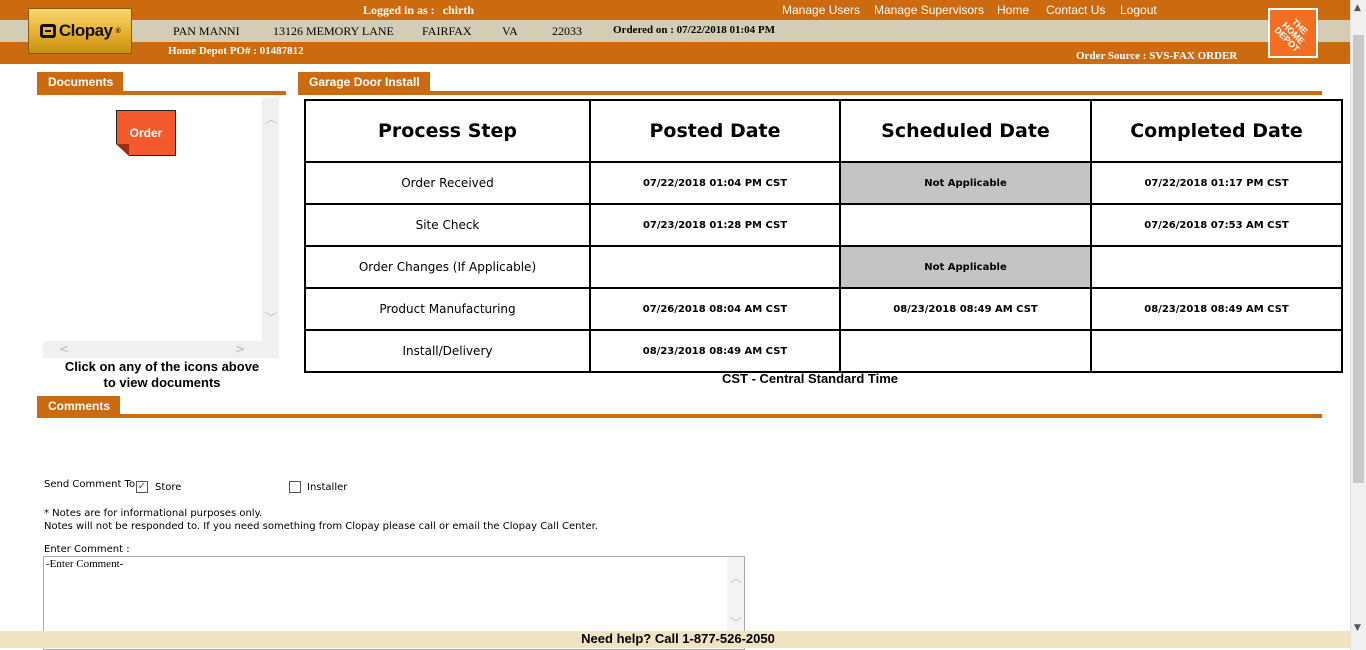 The height and width of the screenshot is (650, 1366). I want to click on header-process-step: Process Step, so click(447, 131).